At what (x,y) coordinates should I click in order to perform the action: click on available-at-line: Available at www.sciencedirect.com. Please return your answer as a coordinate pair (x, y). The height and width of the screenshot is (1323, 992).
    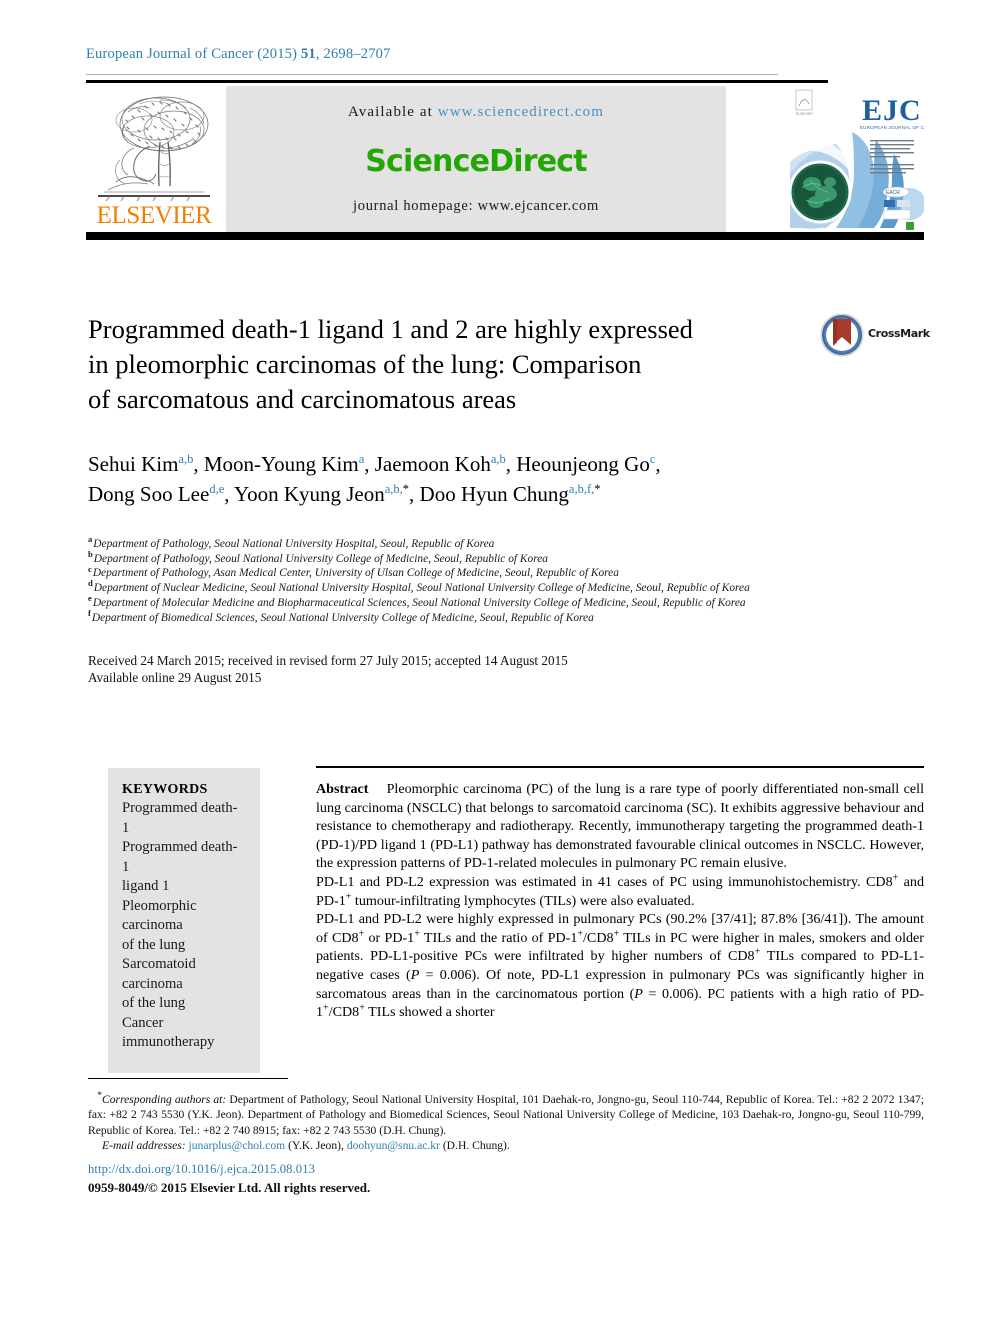
    Looking at the image, I should click on (476, 112).